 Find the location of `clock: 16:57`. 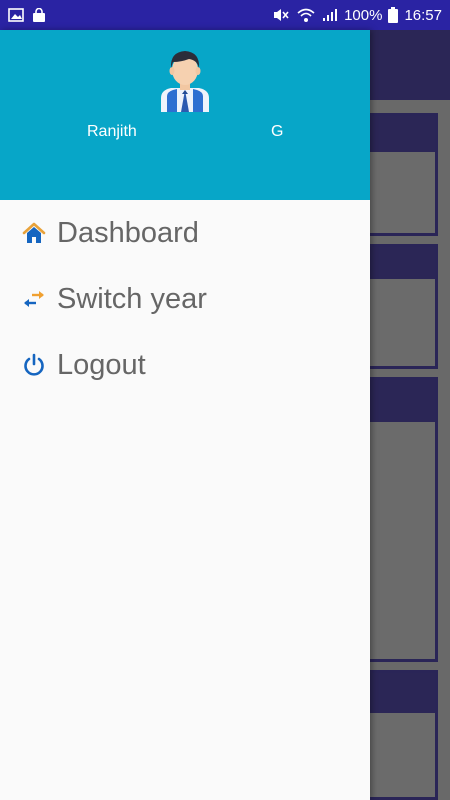

clock: 16:57 is located at coordinates (423, 15).